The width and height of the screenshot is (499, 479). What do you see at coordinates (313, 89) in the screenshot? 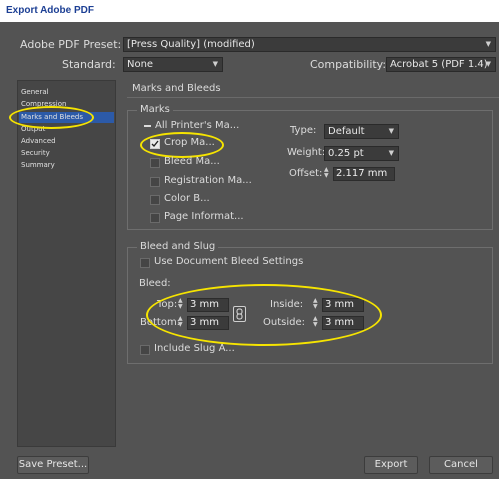
I see `panel-title: Marks and Bleeds` at bounding box center [313, 89].